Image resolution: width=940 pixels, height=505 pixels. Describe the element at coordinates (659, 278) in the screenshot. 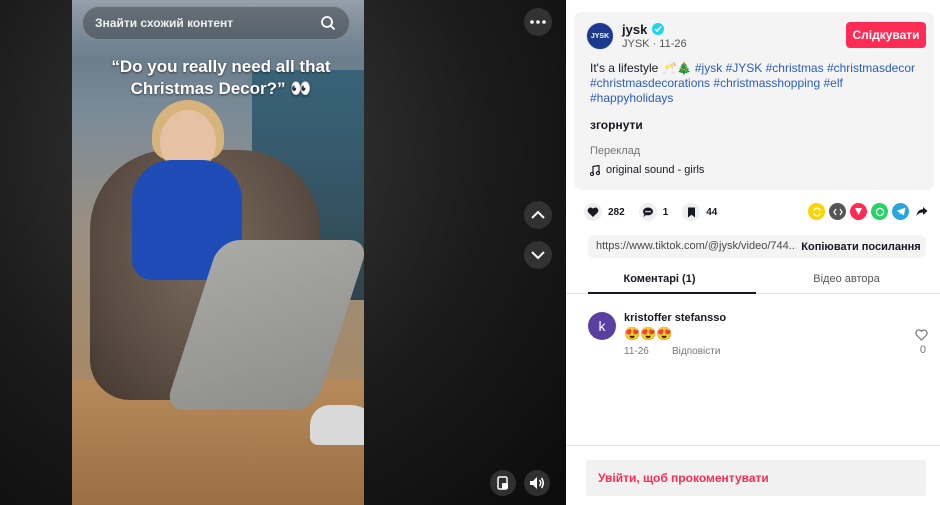

I see `tab-comments: Коментарі (1)` at that location.